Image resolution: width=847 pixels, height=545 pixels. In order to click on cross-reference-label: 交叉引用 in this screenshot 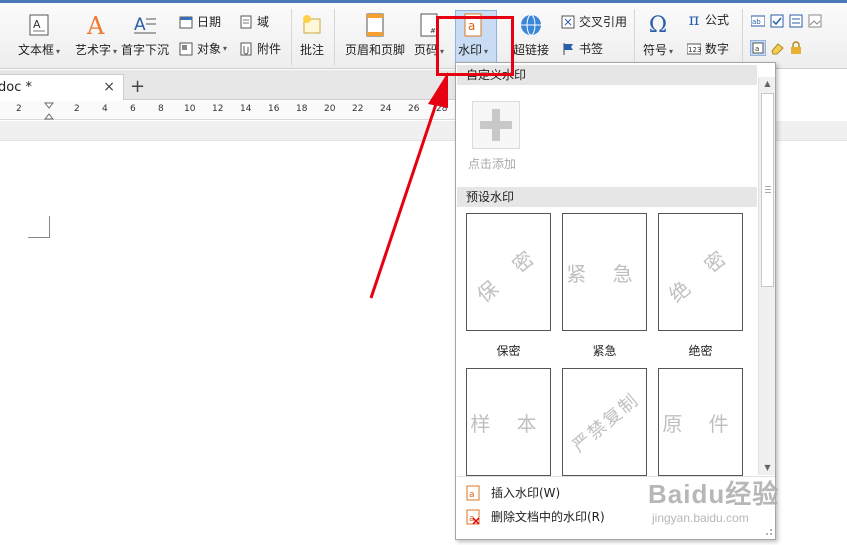, I will do `click(603, 22)`.